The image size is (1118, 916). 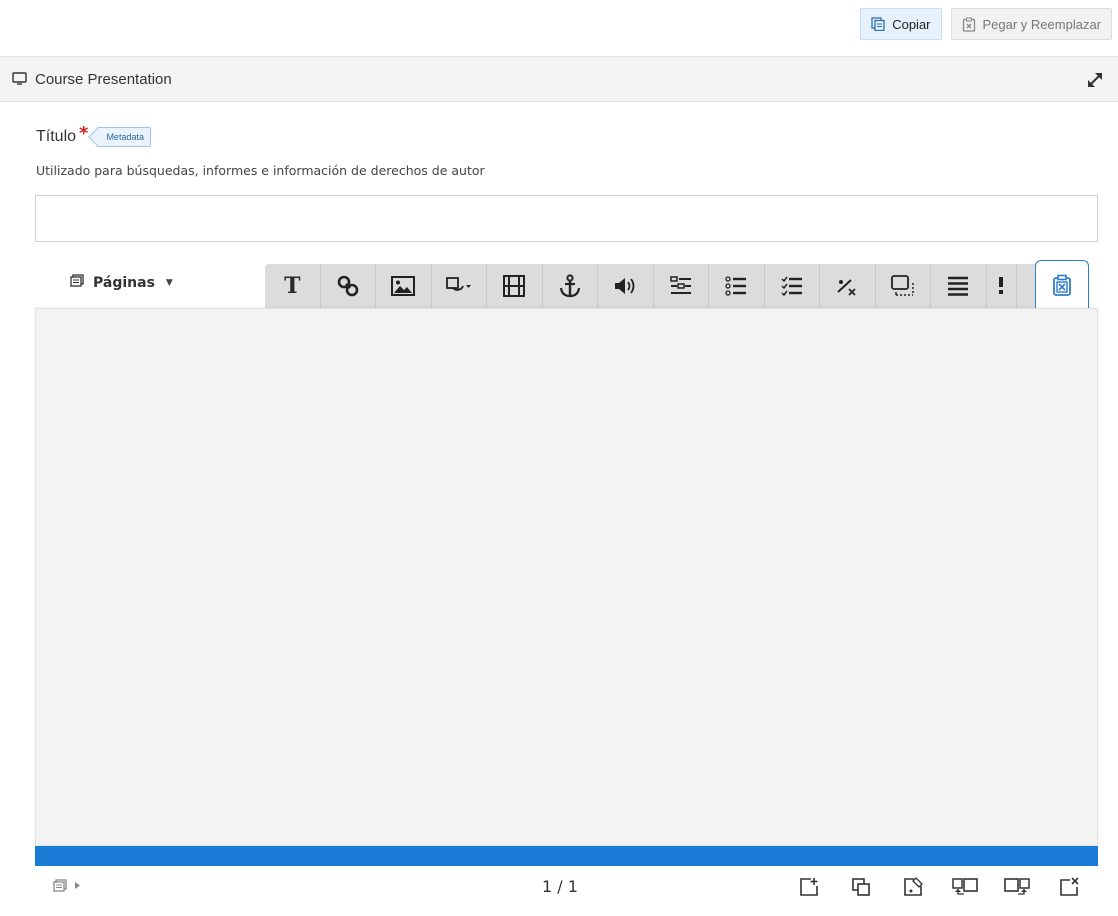 I want to click on copy-button: Copiar, so click(x=901, y=24).